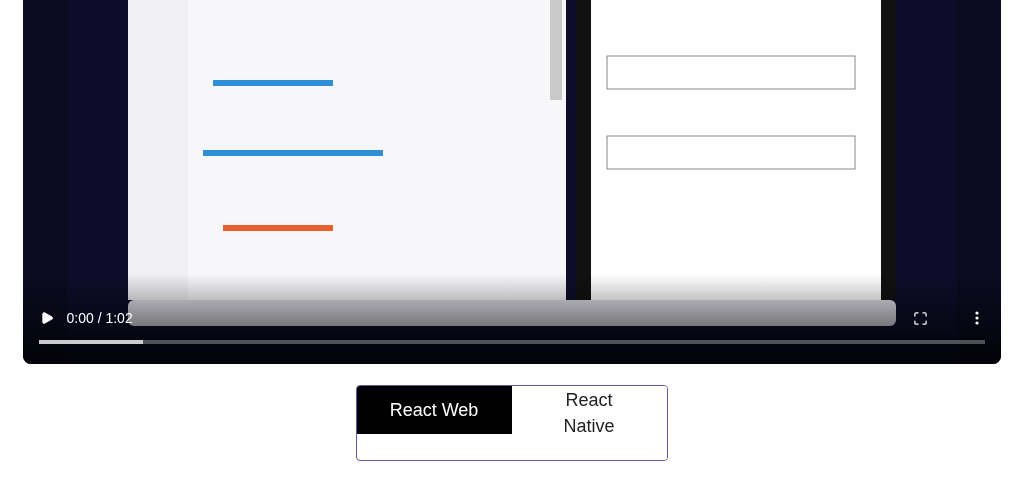  I want to click on progress-bar, so click(511, 342).